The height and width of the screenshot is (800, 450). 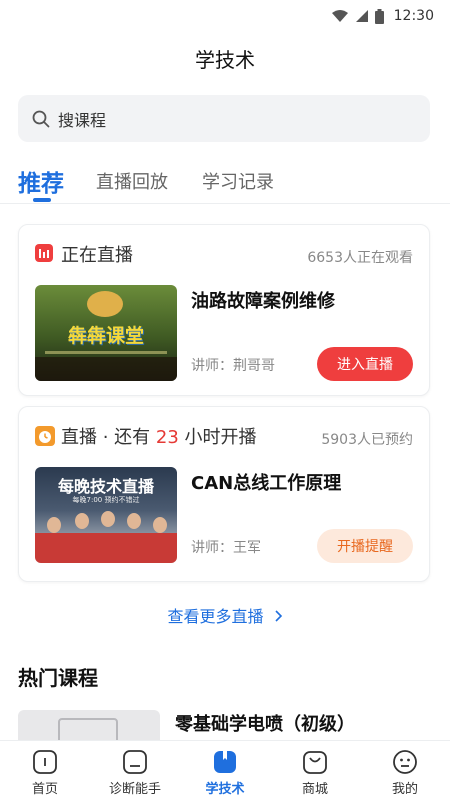 I want to click on tabbar-mine: 我的, so click(x=405, y=770).